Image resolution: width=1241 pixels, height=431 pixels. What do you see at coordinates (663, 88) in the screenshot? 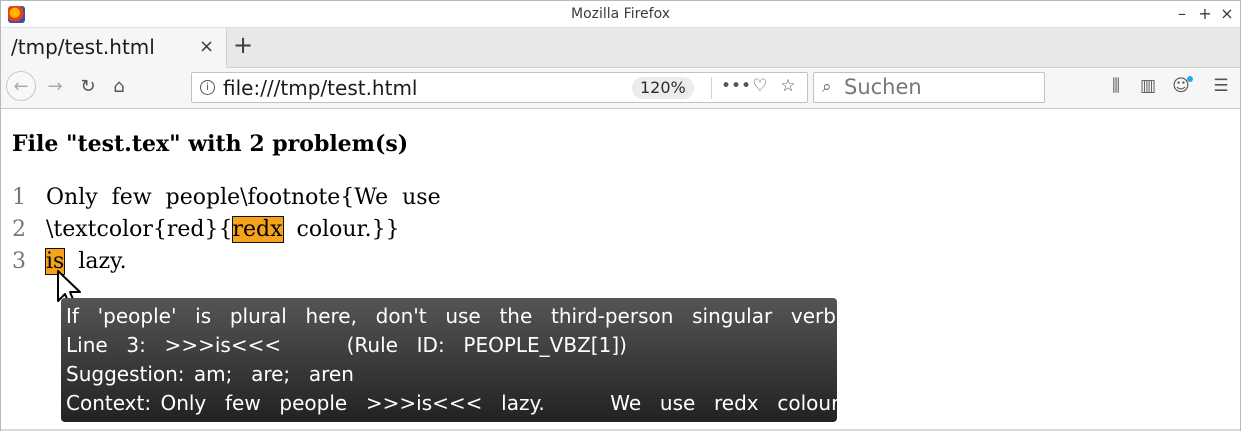
I see `zoom-reset-button: 120%` at bounding box center [663, 88].